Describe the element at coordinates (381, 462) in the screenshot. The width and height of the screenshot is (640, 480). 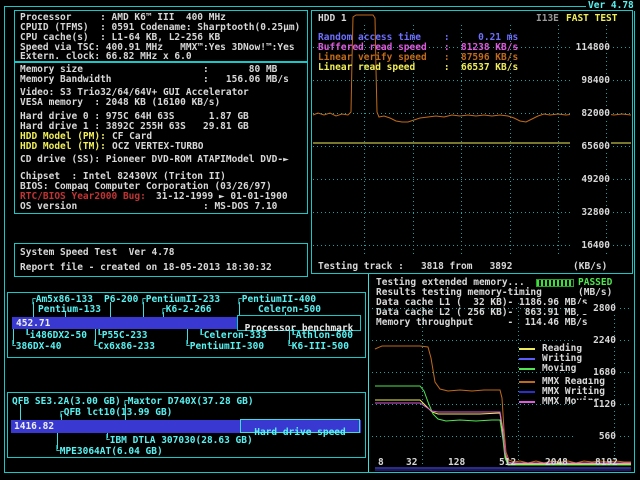
I see `mem-x-8: 8` at that location.